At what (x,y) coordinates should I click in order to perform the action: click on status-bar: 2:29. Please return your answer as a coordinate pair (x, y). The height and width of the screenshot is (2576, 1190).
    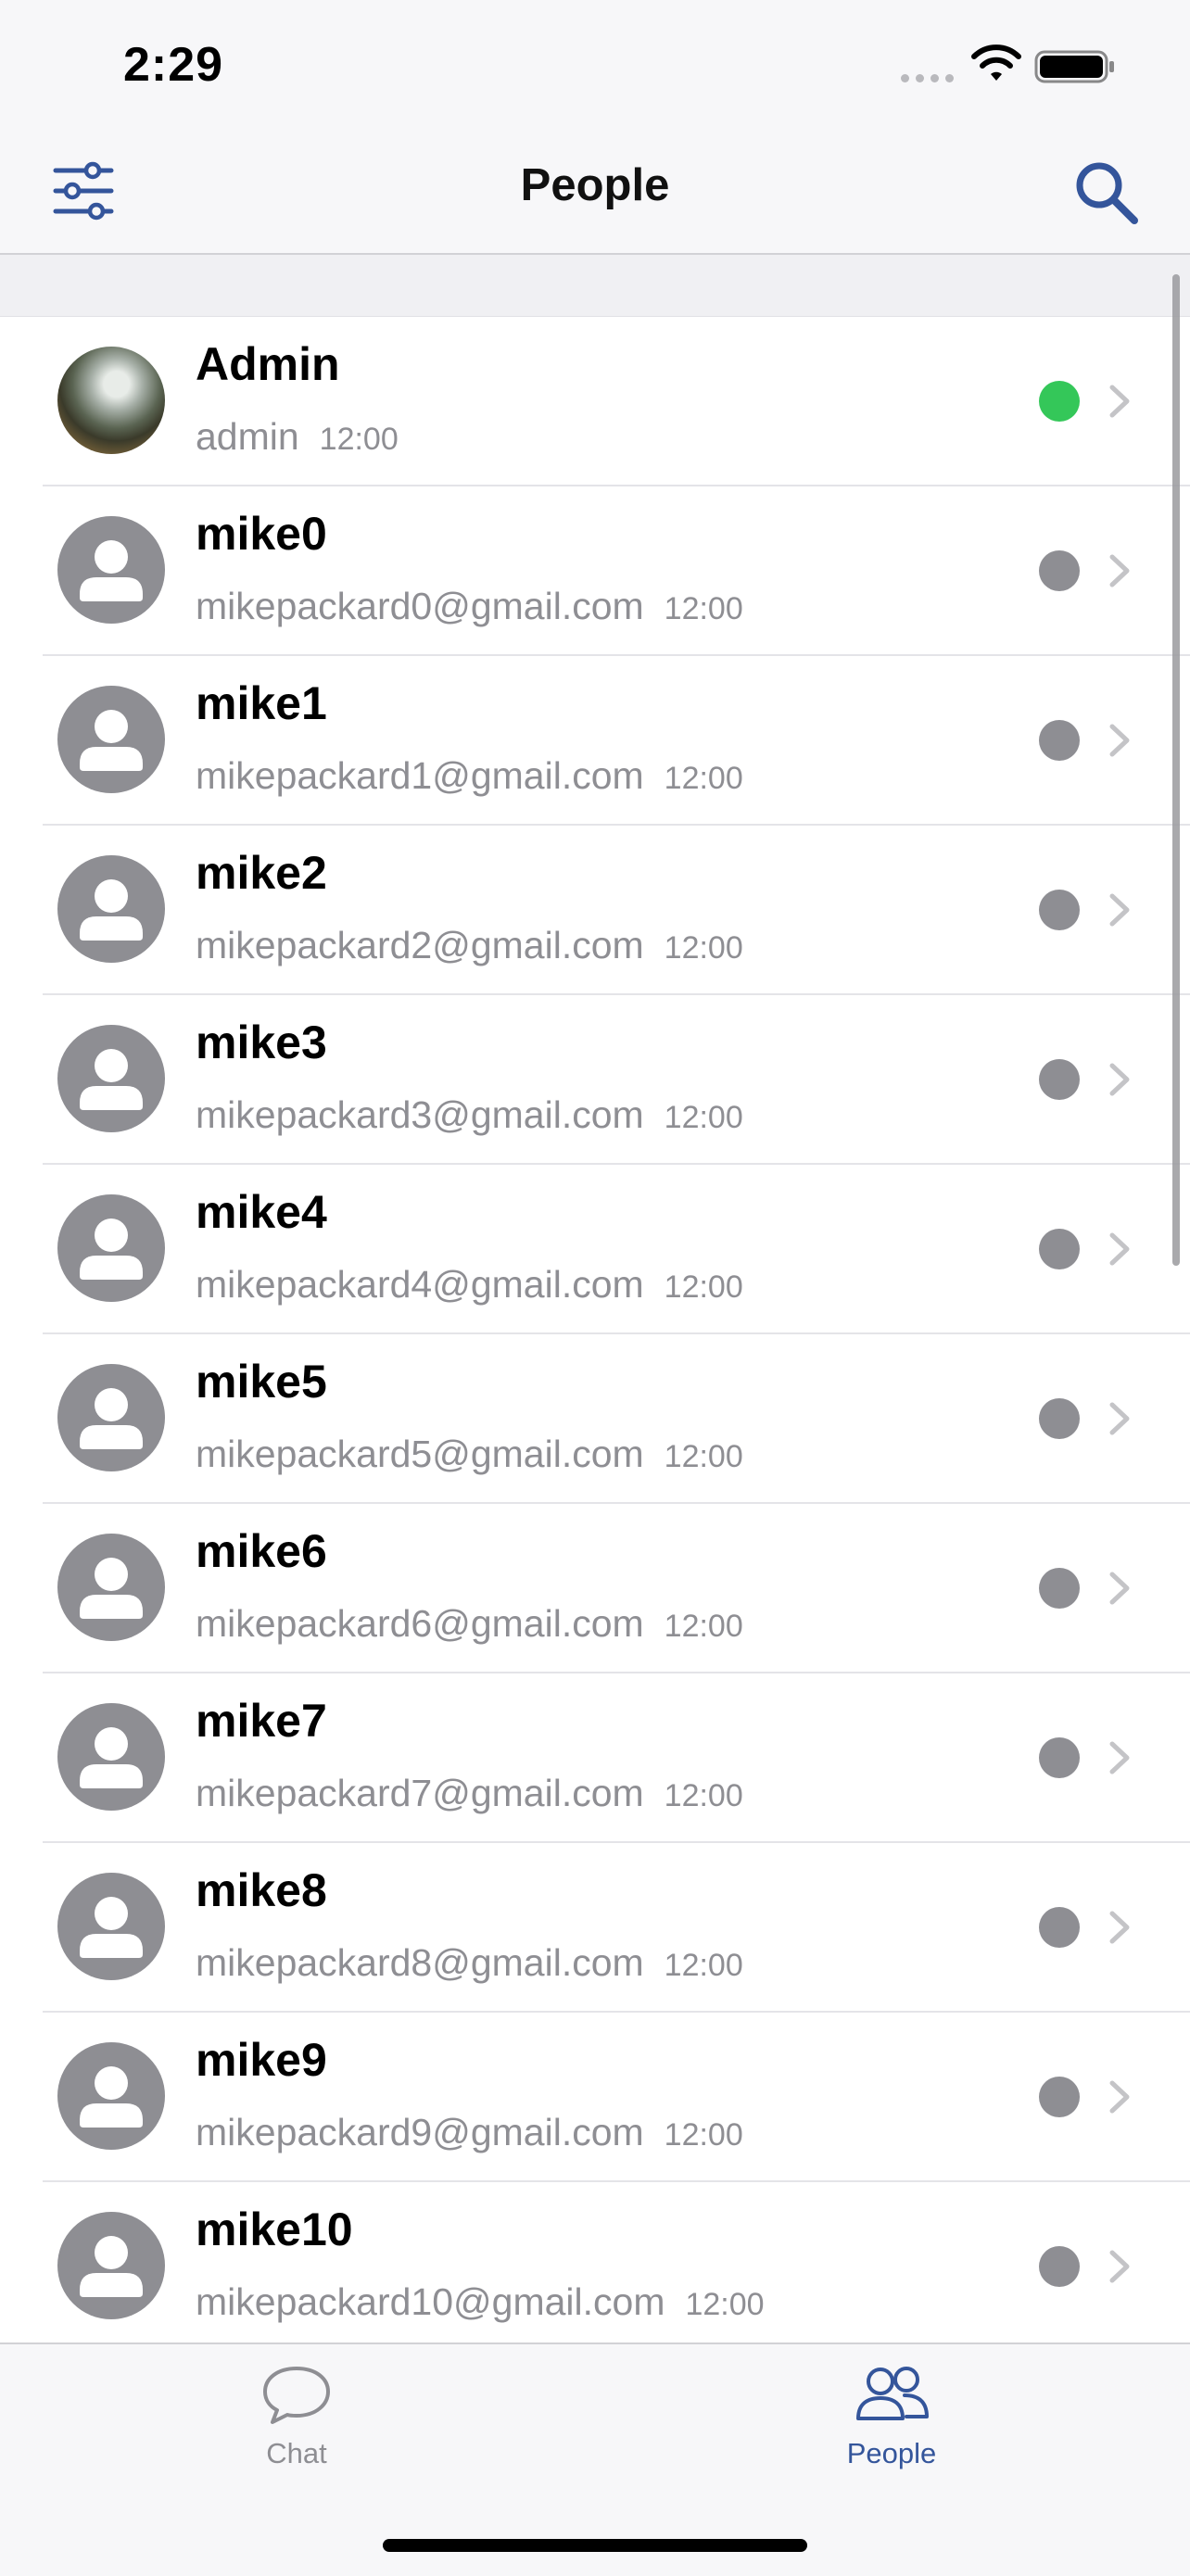
    Looking at the image, I should click on (595, 65).